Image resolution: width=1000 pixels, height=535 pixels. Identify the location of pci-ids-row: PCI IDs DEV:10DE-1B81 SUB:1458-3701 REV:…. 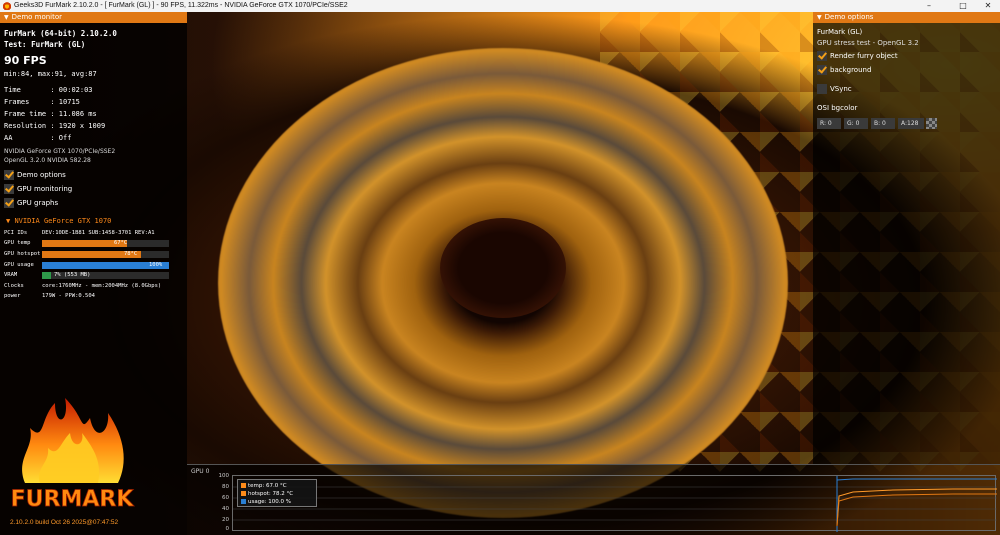
(94, 233).